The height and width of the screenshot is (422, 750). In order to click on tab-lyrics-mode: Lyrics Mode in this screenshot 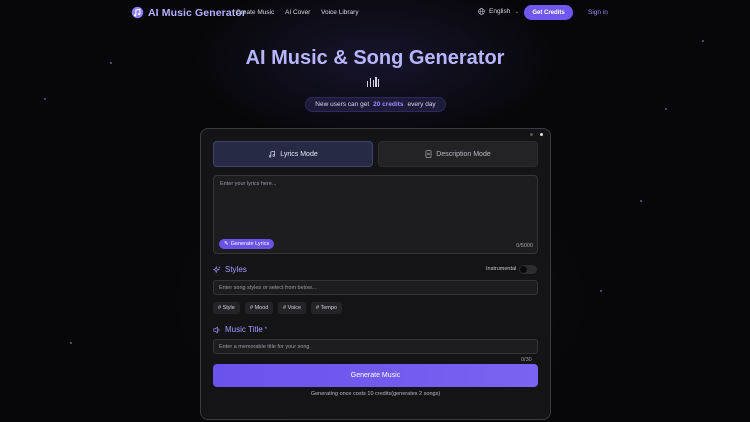, I will do `click(293, 154)`.